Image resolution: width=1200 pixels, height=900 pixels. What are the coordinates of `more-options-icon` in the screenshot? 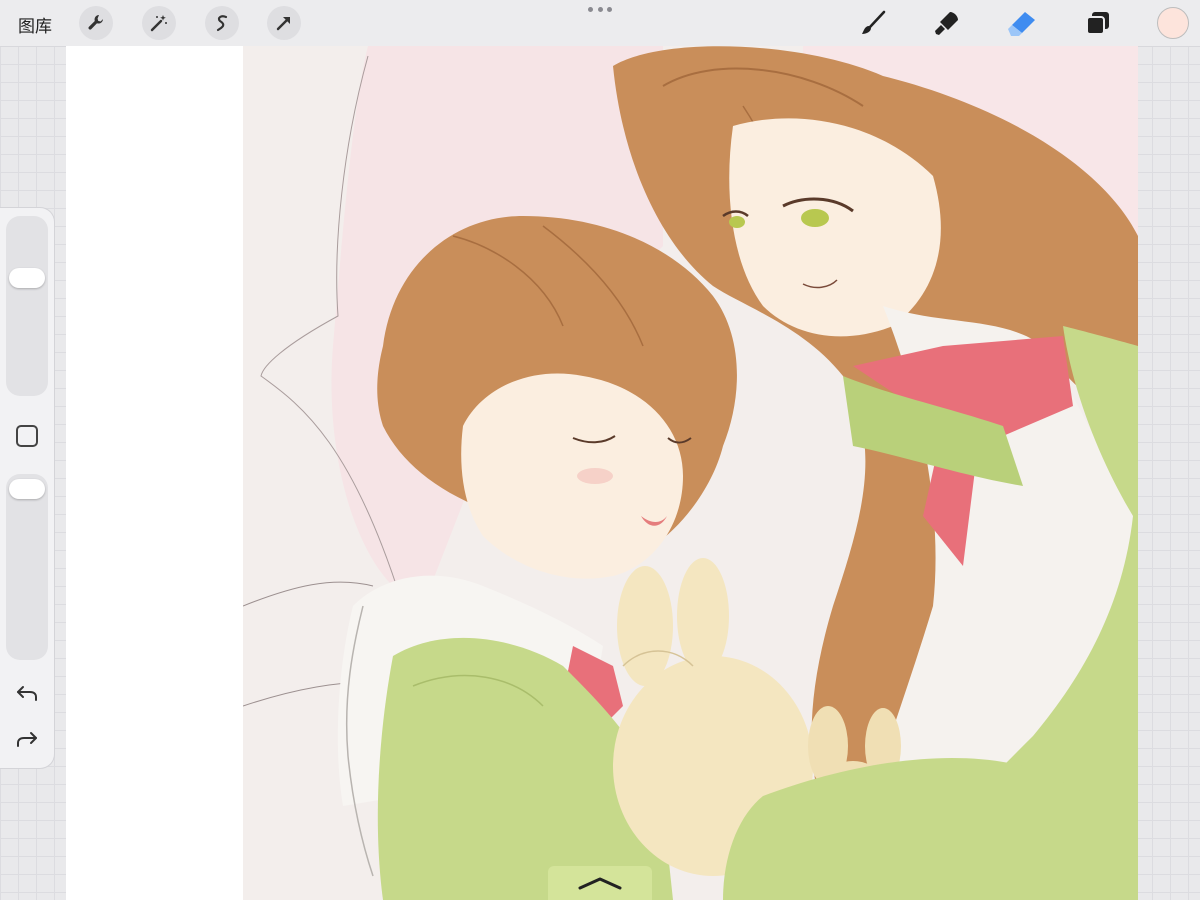 It's located at (600, 9).